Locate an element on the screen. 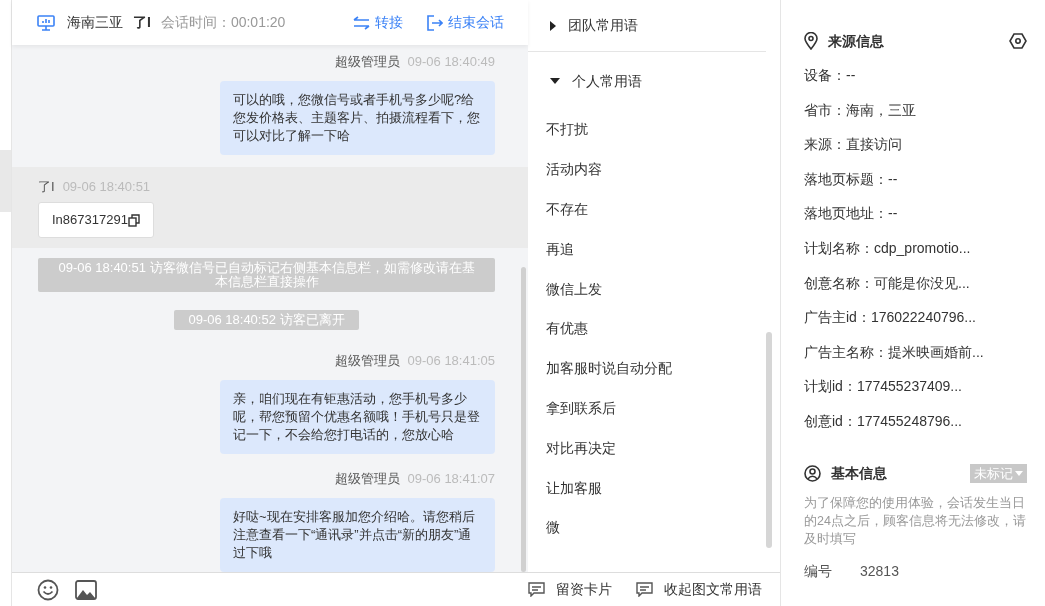  phrase-item: 加客服时说自动分配 is located at coordinates (663, 368).